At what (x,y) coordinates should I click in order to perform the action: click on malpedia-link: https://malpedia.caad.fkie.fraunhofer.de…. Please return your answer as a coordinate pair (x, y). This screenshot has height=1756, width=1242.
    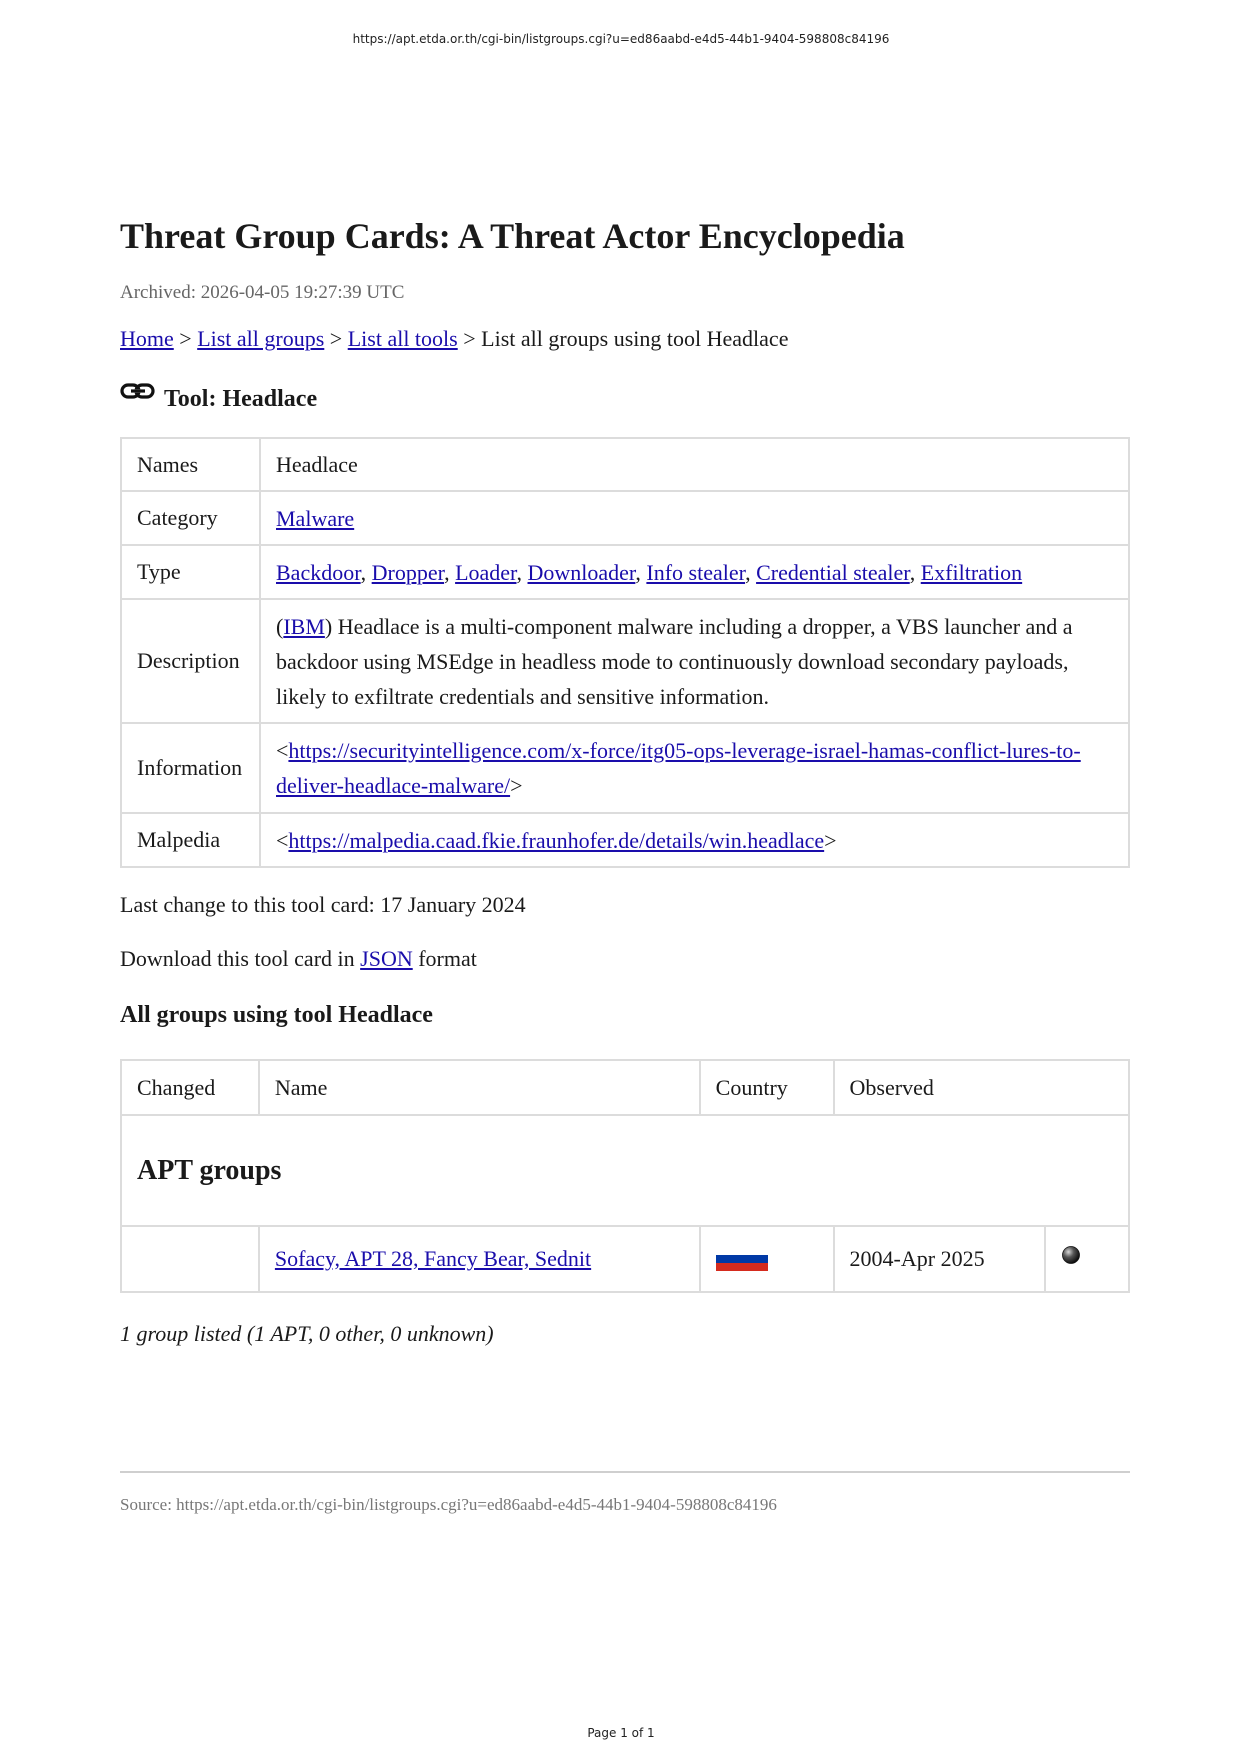
    Looking at the image, I should click on (556, 840).